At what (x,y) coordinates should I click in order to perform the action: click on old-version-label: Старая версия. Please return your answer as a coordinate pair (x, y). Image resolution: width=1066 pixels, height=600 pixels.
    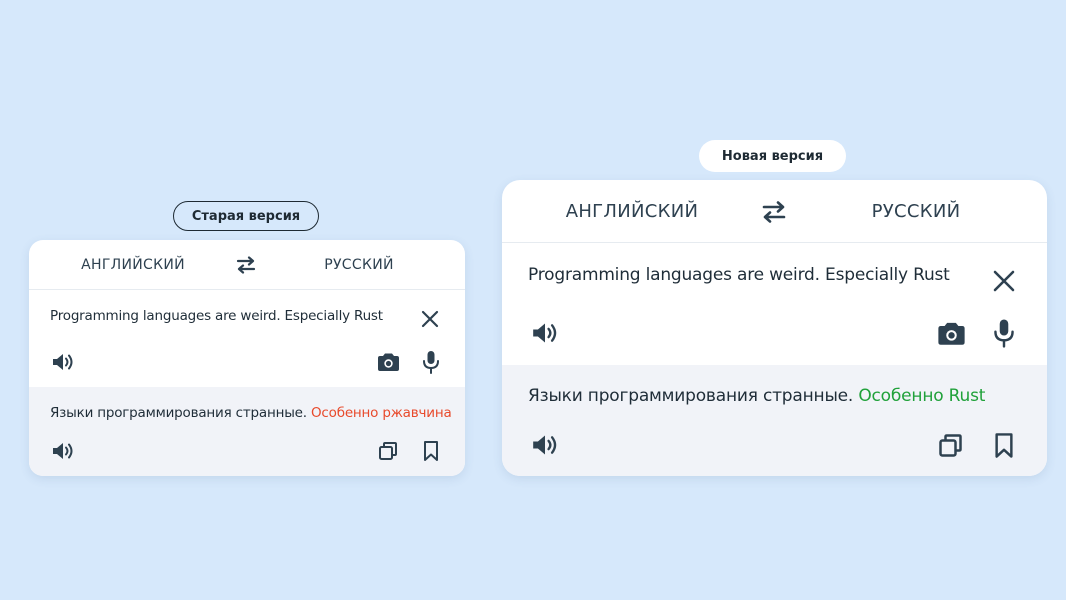
    Looking at the image, I should click on (246, 216).